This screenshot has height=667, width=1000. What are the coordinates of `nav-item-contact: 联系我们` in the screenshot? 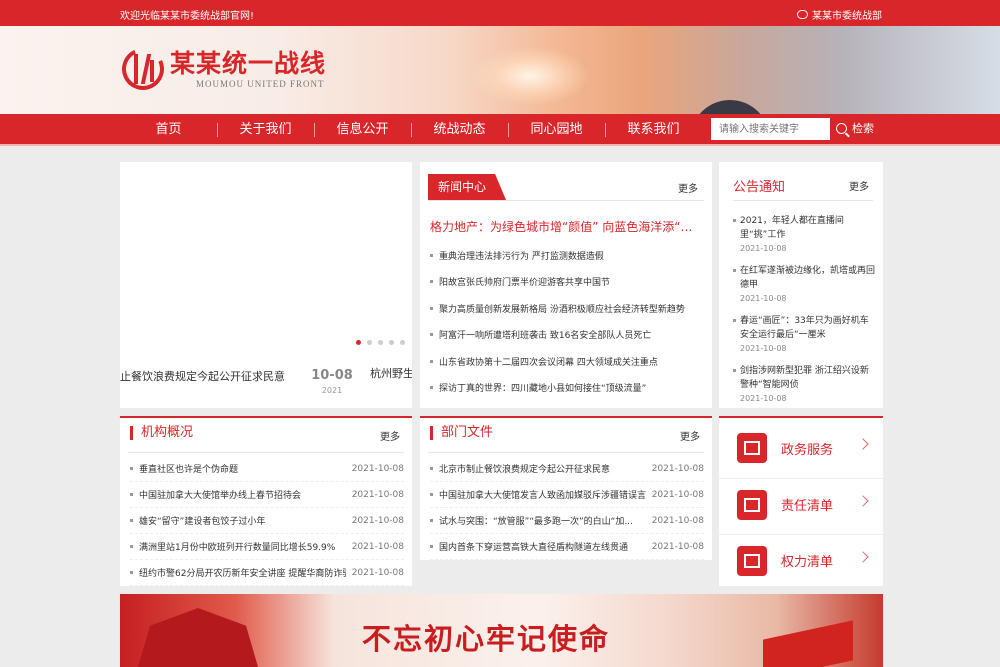 It's located at (653, 130).